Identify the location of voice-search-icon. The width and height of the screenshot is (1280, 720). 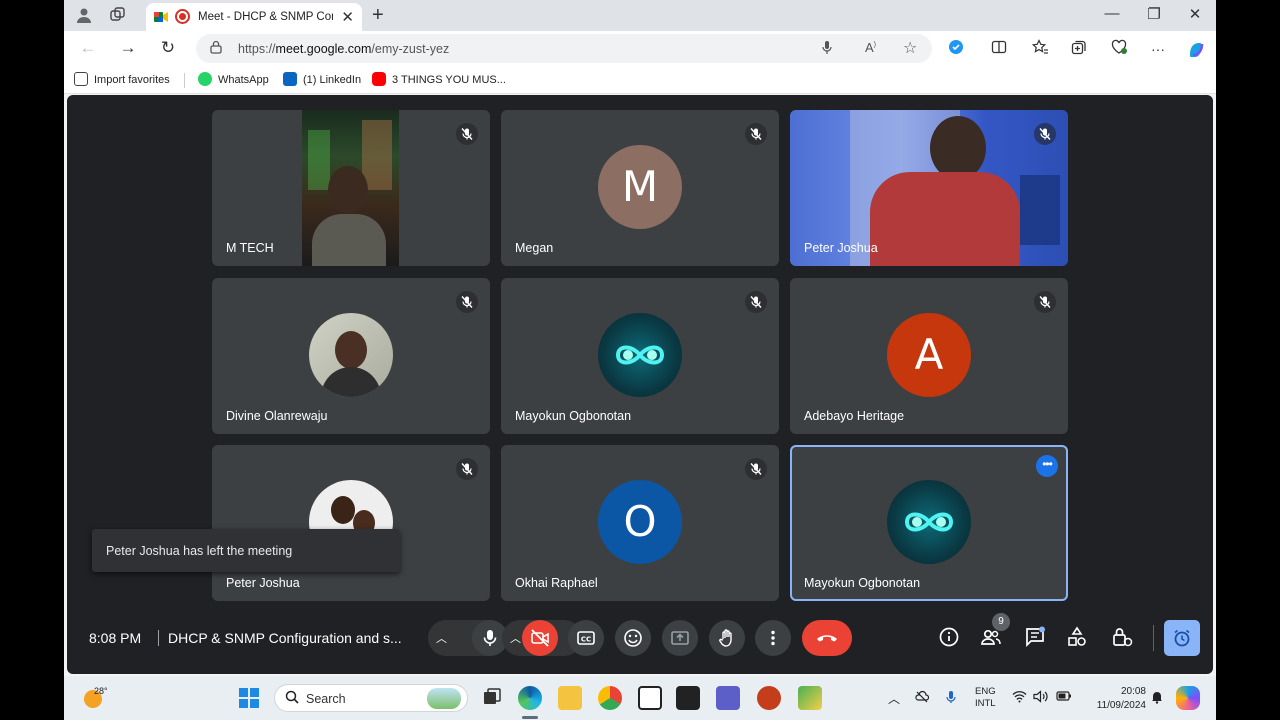
(827, 49).